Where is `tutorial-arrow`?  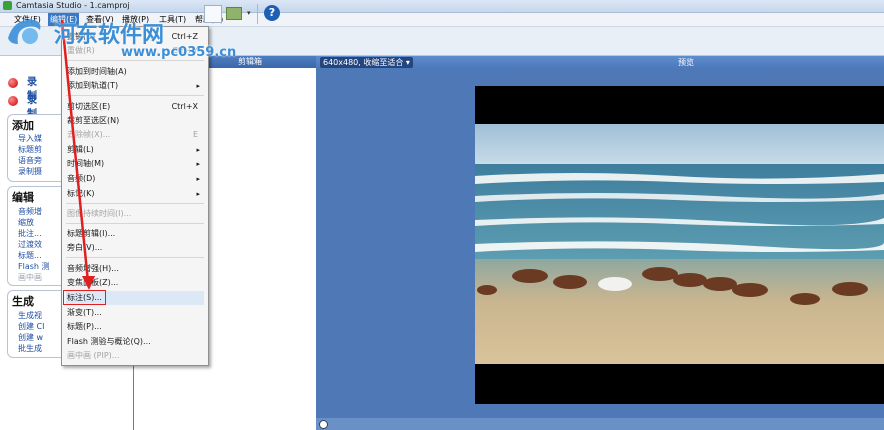
tutorial-arrow is located at coordinates (77, 154).